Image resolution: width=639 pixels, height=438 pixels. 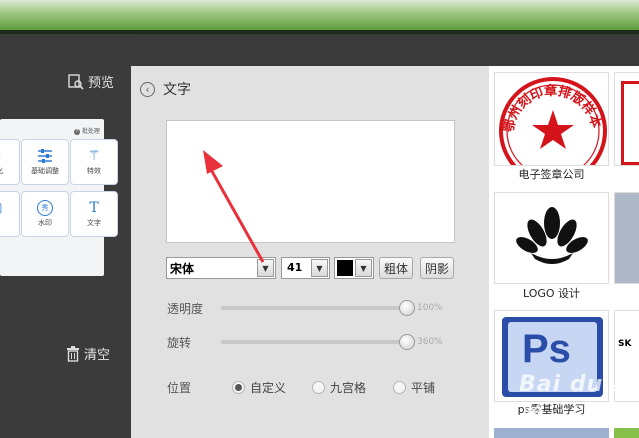 I want to click on preview-label: 预览, so click(x=101, y=83).